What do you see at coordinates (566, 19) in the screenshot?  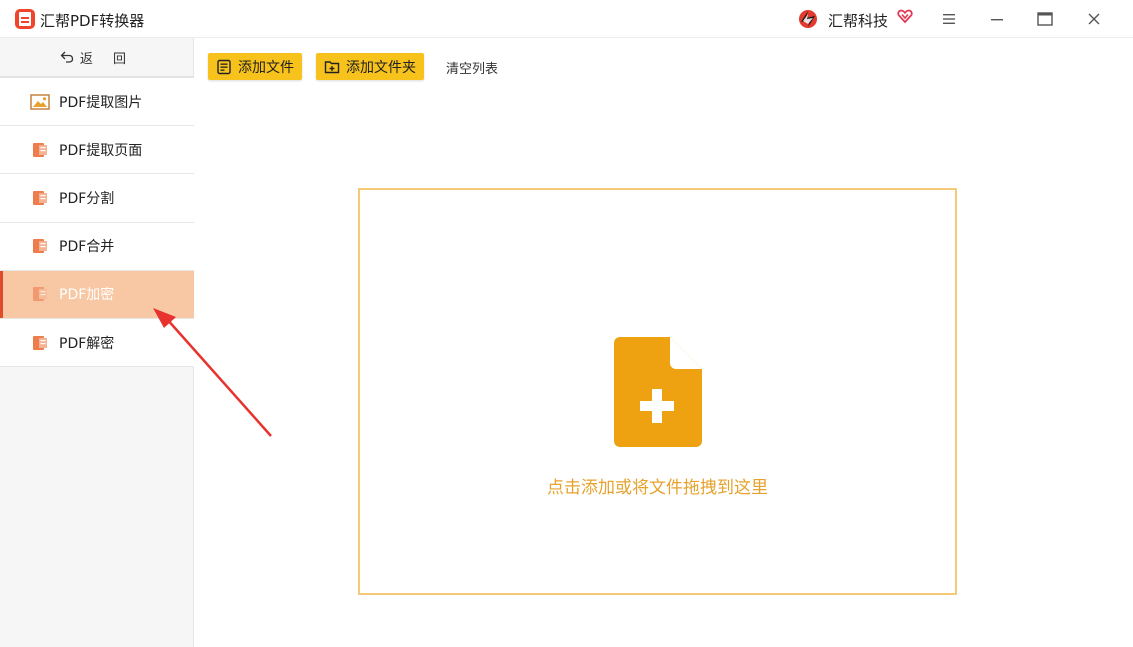 I see `title-bar: 汇帮PDF转换器 汇帮科技` at bounding box center [566, 19].